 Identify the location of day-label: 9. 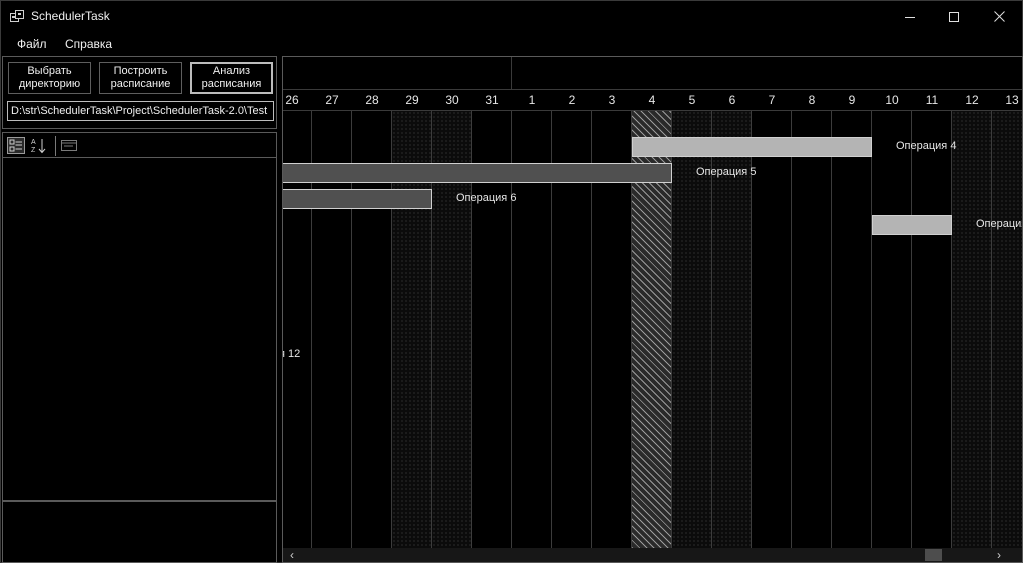
(852, 100).